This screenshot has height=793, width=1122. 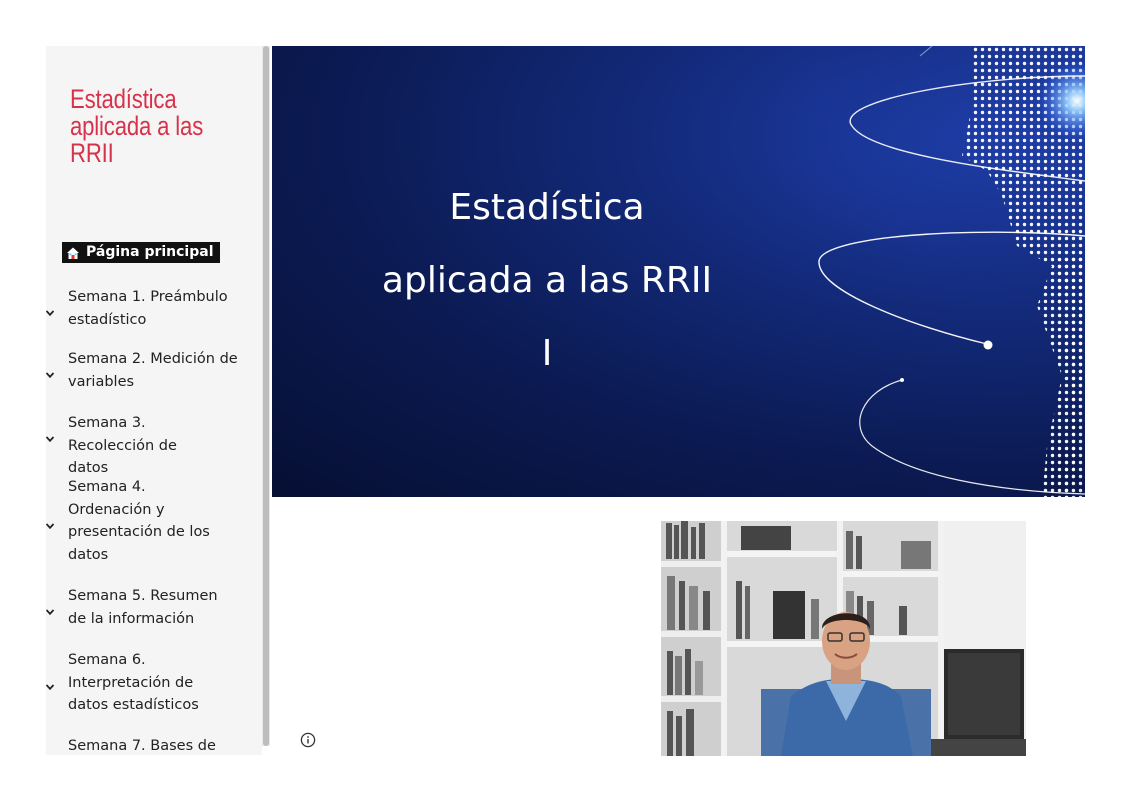 I want to click on nav-item-label: Semana 2. Medición de variables, so click(x=153, y=370).